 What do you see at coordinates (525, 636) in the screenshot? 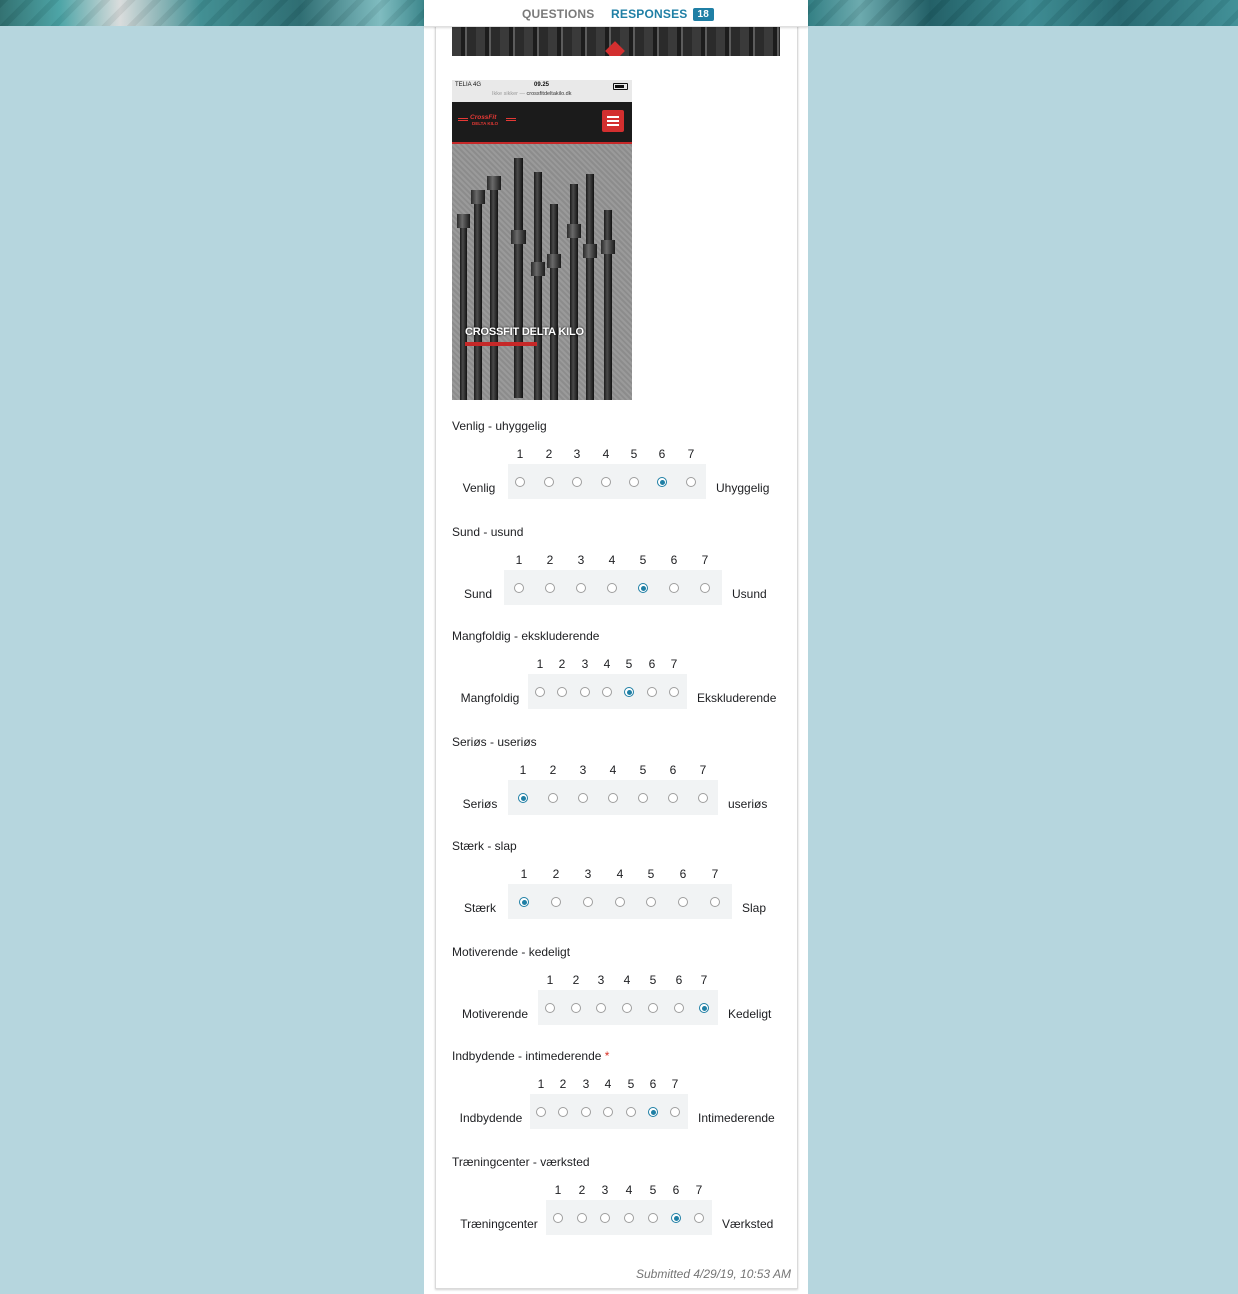
I see `question-title: Mangfoldig - ekskluderende` at bounding box center [525, 636].